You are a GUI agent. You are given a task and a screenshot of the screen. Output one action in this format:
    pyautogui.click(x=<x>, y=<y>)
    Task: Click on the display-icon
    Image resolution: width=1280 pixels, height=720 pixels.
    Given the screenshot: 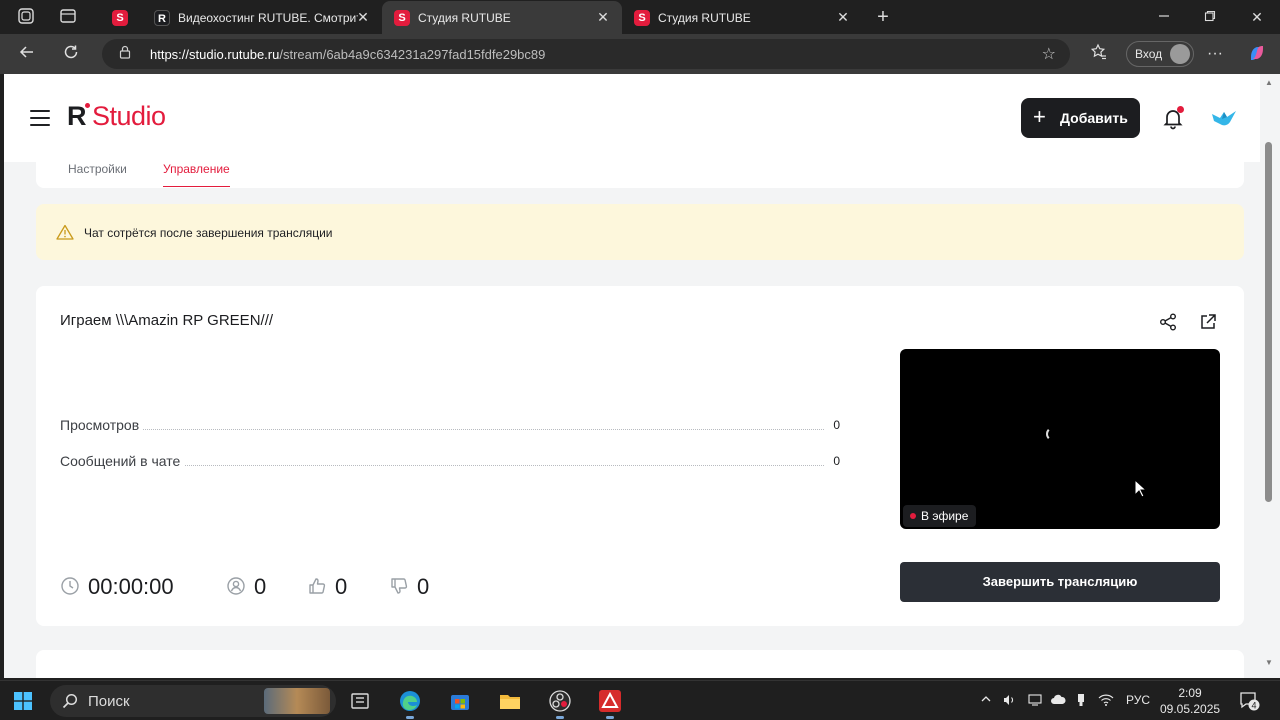 What is the action you would take?
    pyautogui.click(x=1035, y=701)
    